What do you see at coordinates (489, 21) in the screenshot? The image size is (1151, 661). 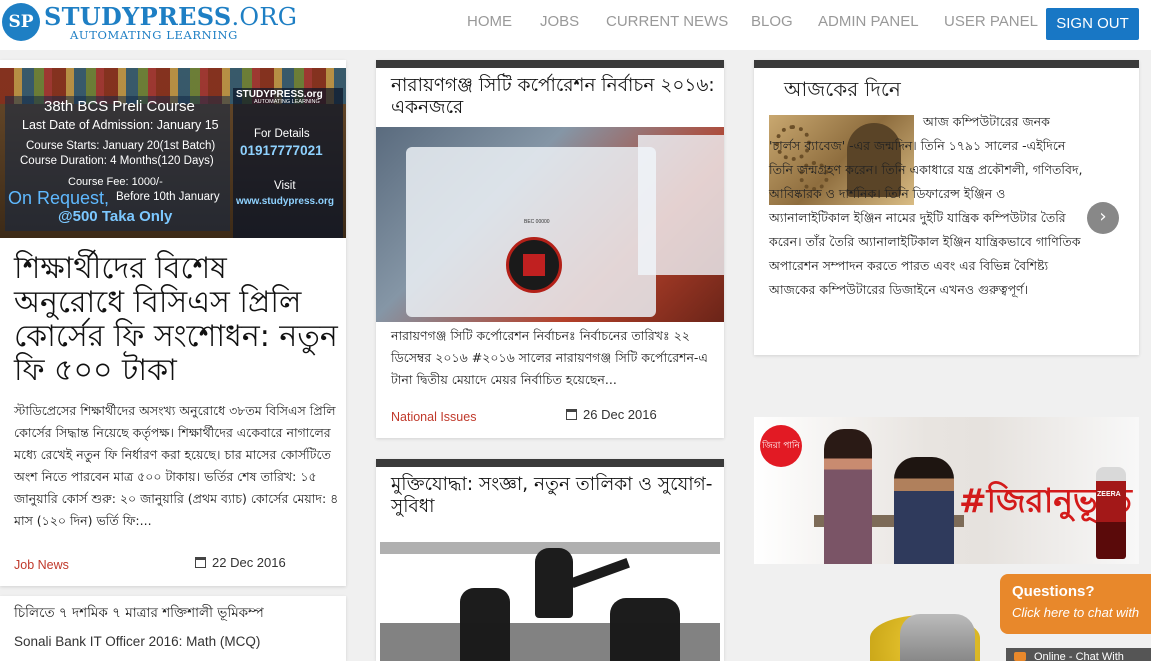 I see `nav-home: HOME` at bounding box center [489, 21].